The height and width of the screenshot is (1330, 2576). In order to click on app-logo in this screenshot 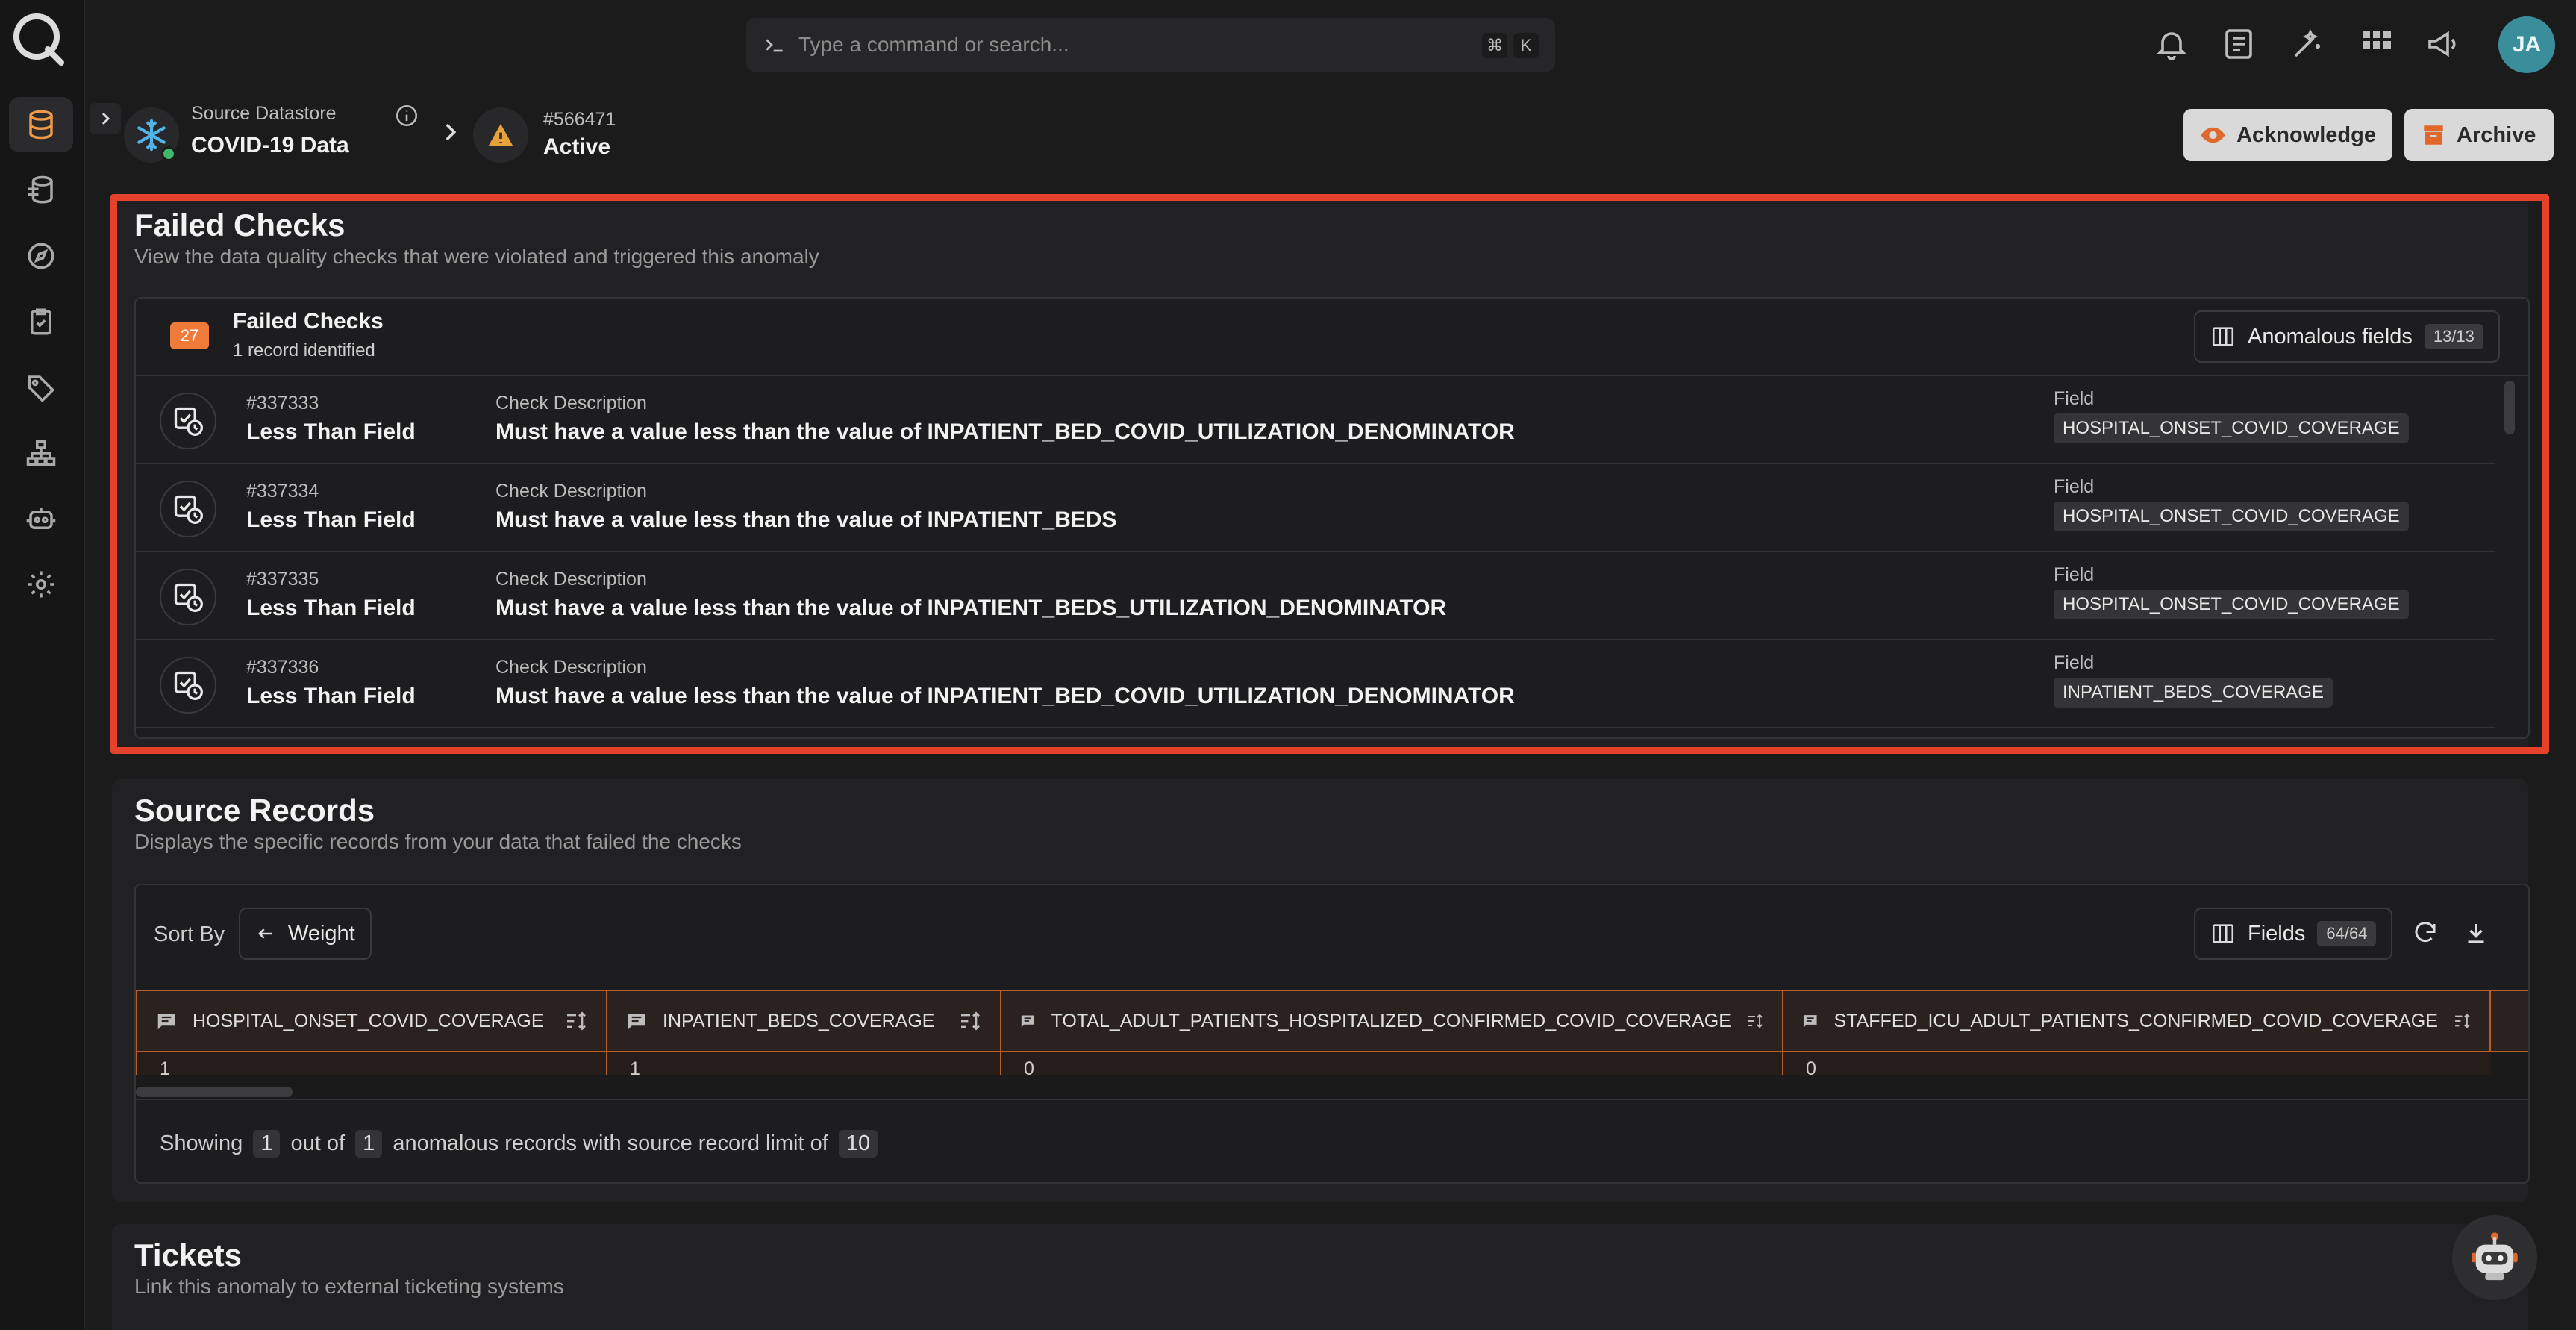, I will do `click(38, 38)`.